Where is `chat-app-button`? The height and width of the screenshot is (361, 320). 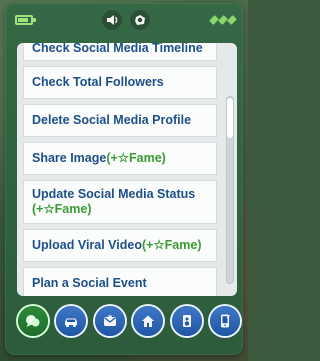 chat-app-button is located at coordinates (33, 321).